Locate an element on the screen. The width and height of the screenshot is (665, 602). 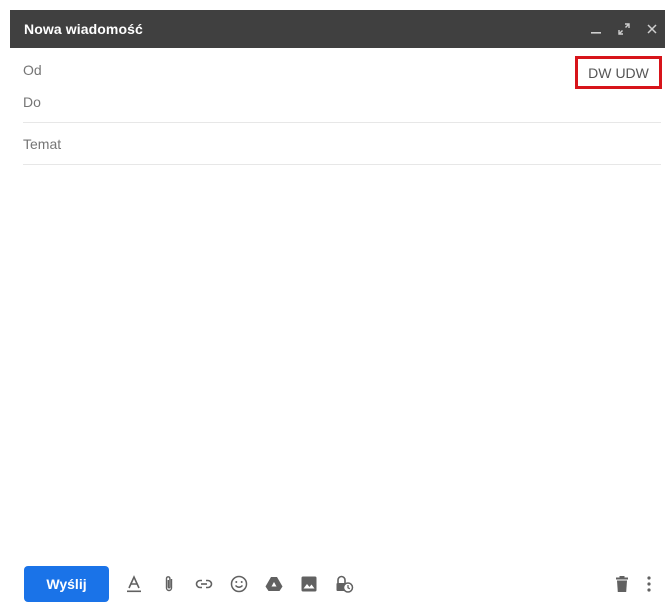
cc-bcc-links: DW UDW is located at coordinates (618, 72).